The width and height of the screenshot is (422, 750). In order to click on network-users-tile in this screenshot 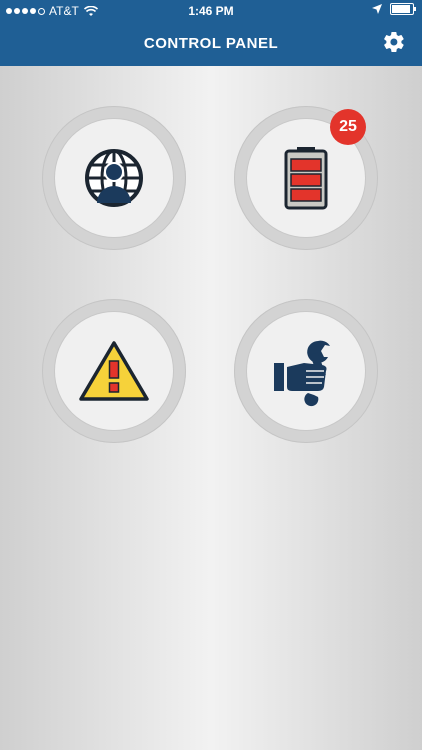, I will do `click(114, 178)`.